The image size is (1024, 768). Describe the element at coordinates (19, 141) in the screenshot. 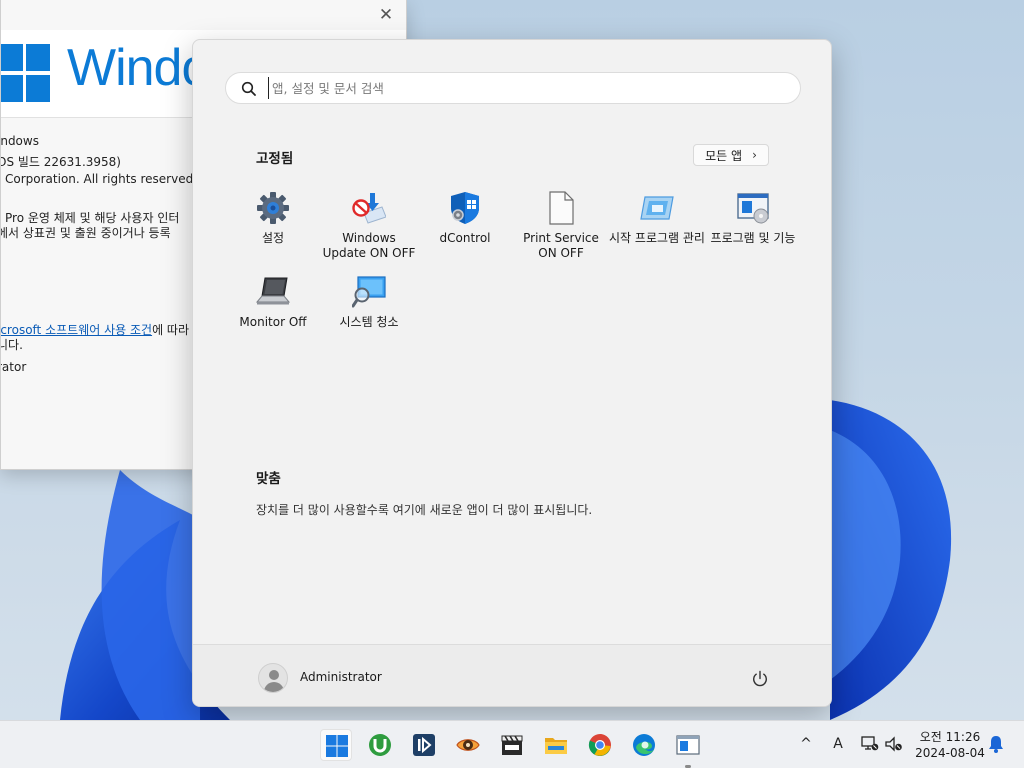

I see `about-line: indows` at that location.